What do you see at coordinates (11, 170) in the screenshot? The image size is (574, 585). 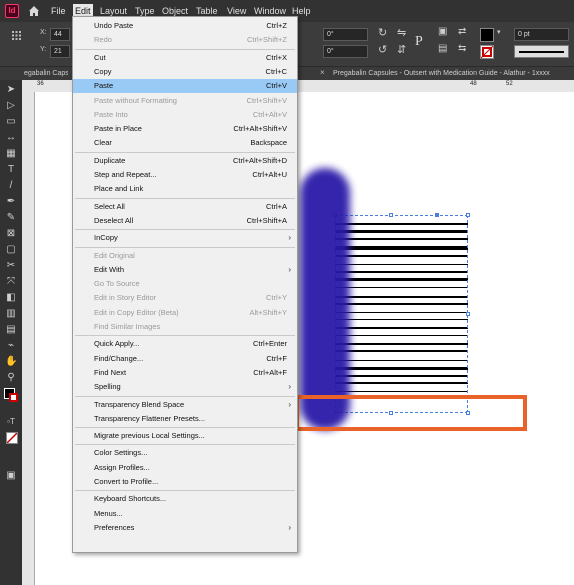 I see `type-tool-icon: T` at bounding box center [11, 170].